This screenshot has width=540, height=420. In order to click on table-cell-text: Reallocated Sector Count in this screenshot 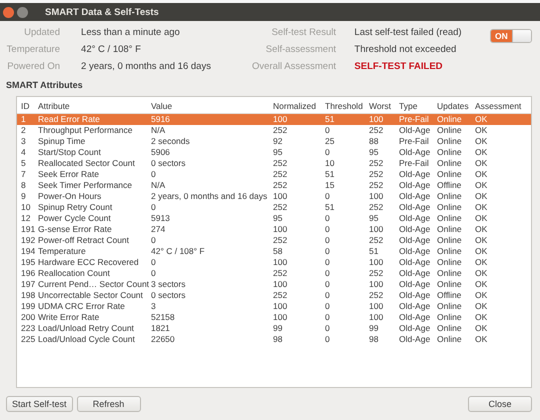, I will do `click(86, 163)`.